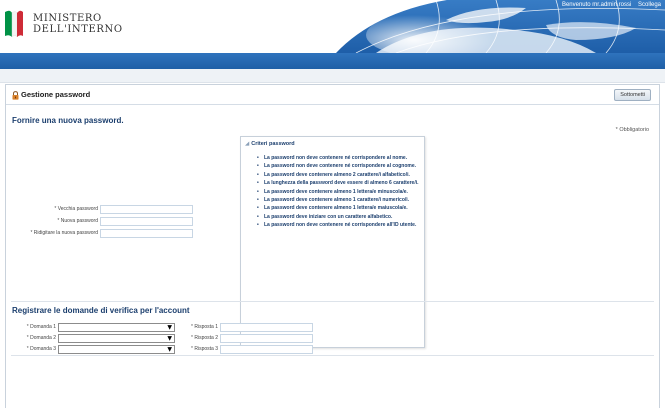 The height and width of the screenshot is (408, 665). I want to click on answer-3-row: * Risposta 3, so click(197, 350).